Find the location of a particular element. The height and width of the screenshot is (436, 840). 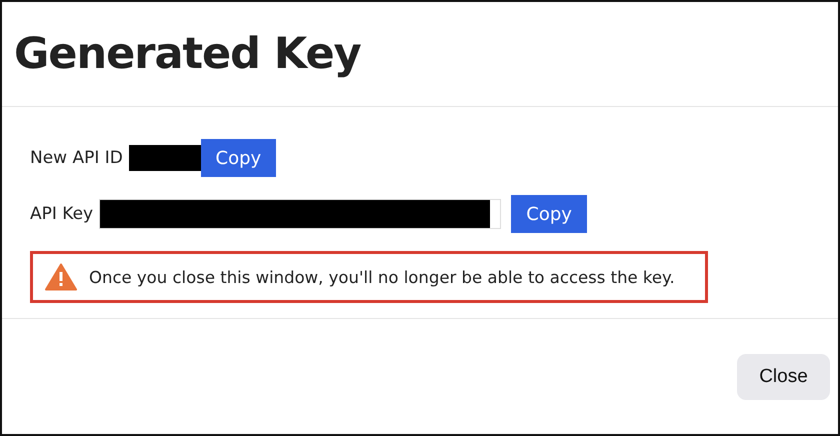

field-label: API Key is located at coordinates (62, 214).